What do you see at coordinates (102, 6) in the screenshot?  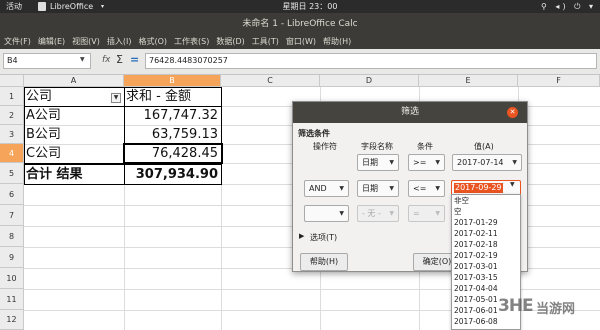 I see `app-menu-caret-icon: ▾` at bounding box center [102, 6].